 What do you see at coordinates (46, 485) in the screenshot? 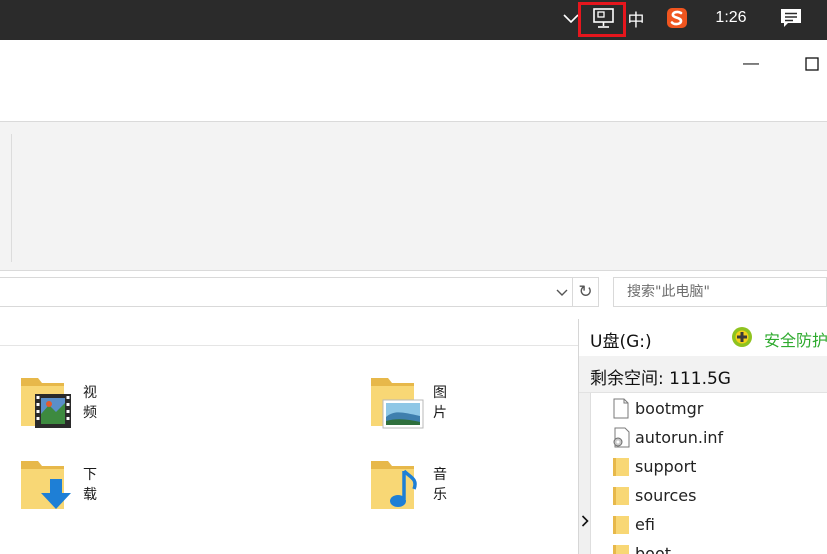
I see `downloads-folder-icon` at bounding box center [46, 485].